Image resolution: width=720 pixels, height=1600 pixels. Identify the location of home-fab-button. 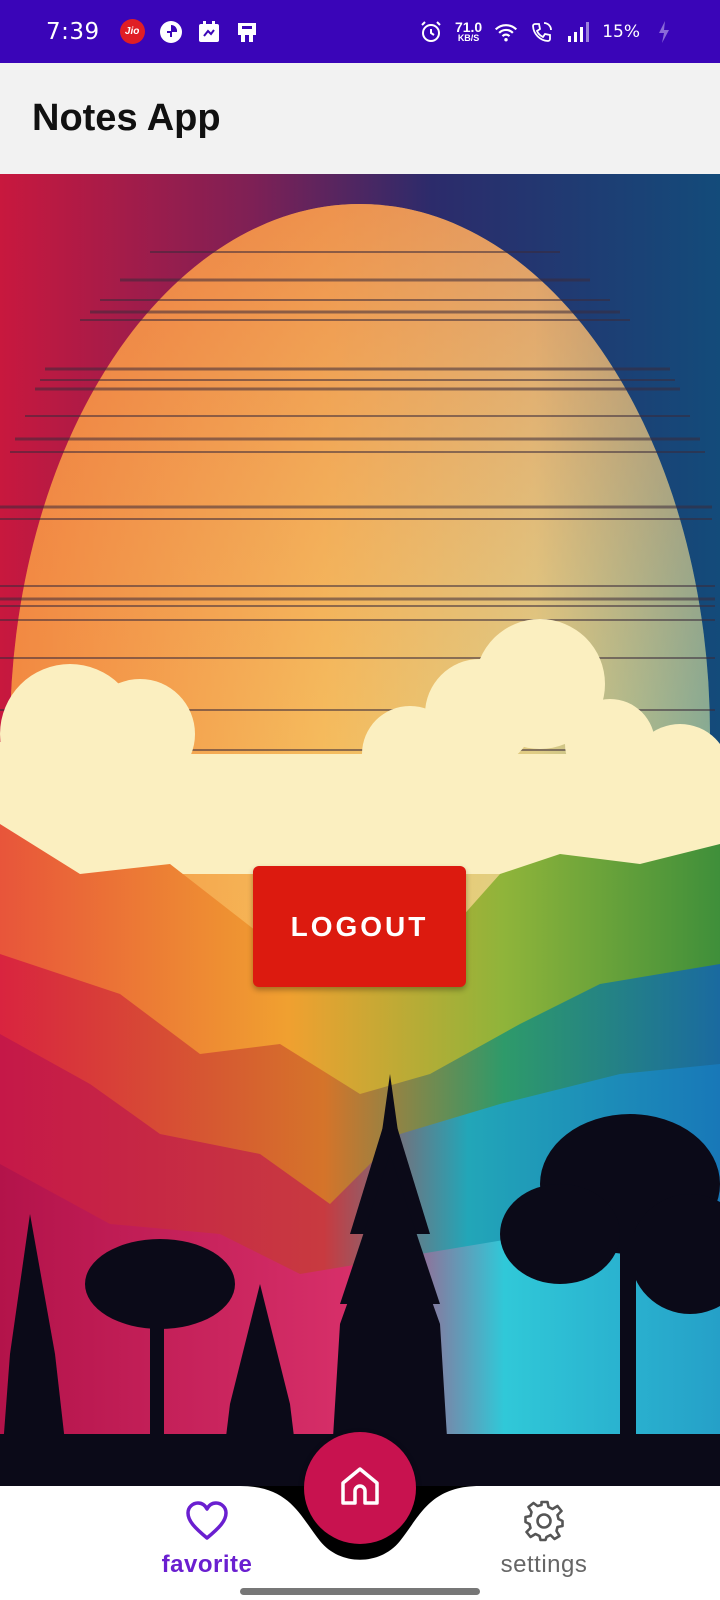
(360, 1488).